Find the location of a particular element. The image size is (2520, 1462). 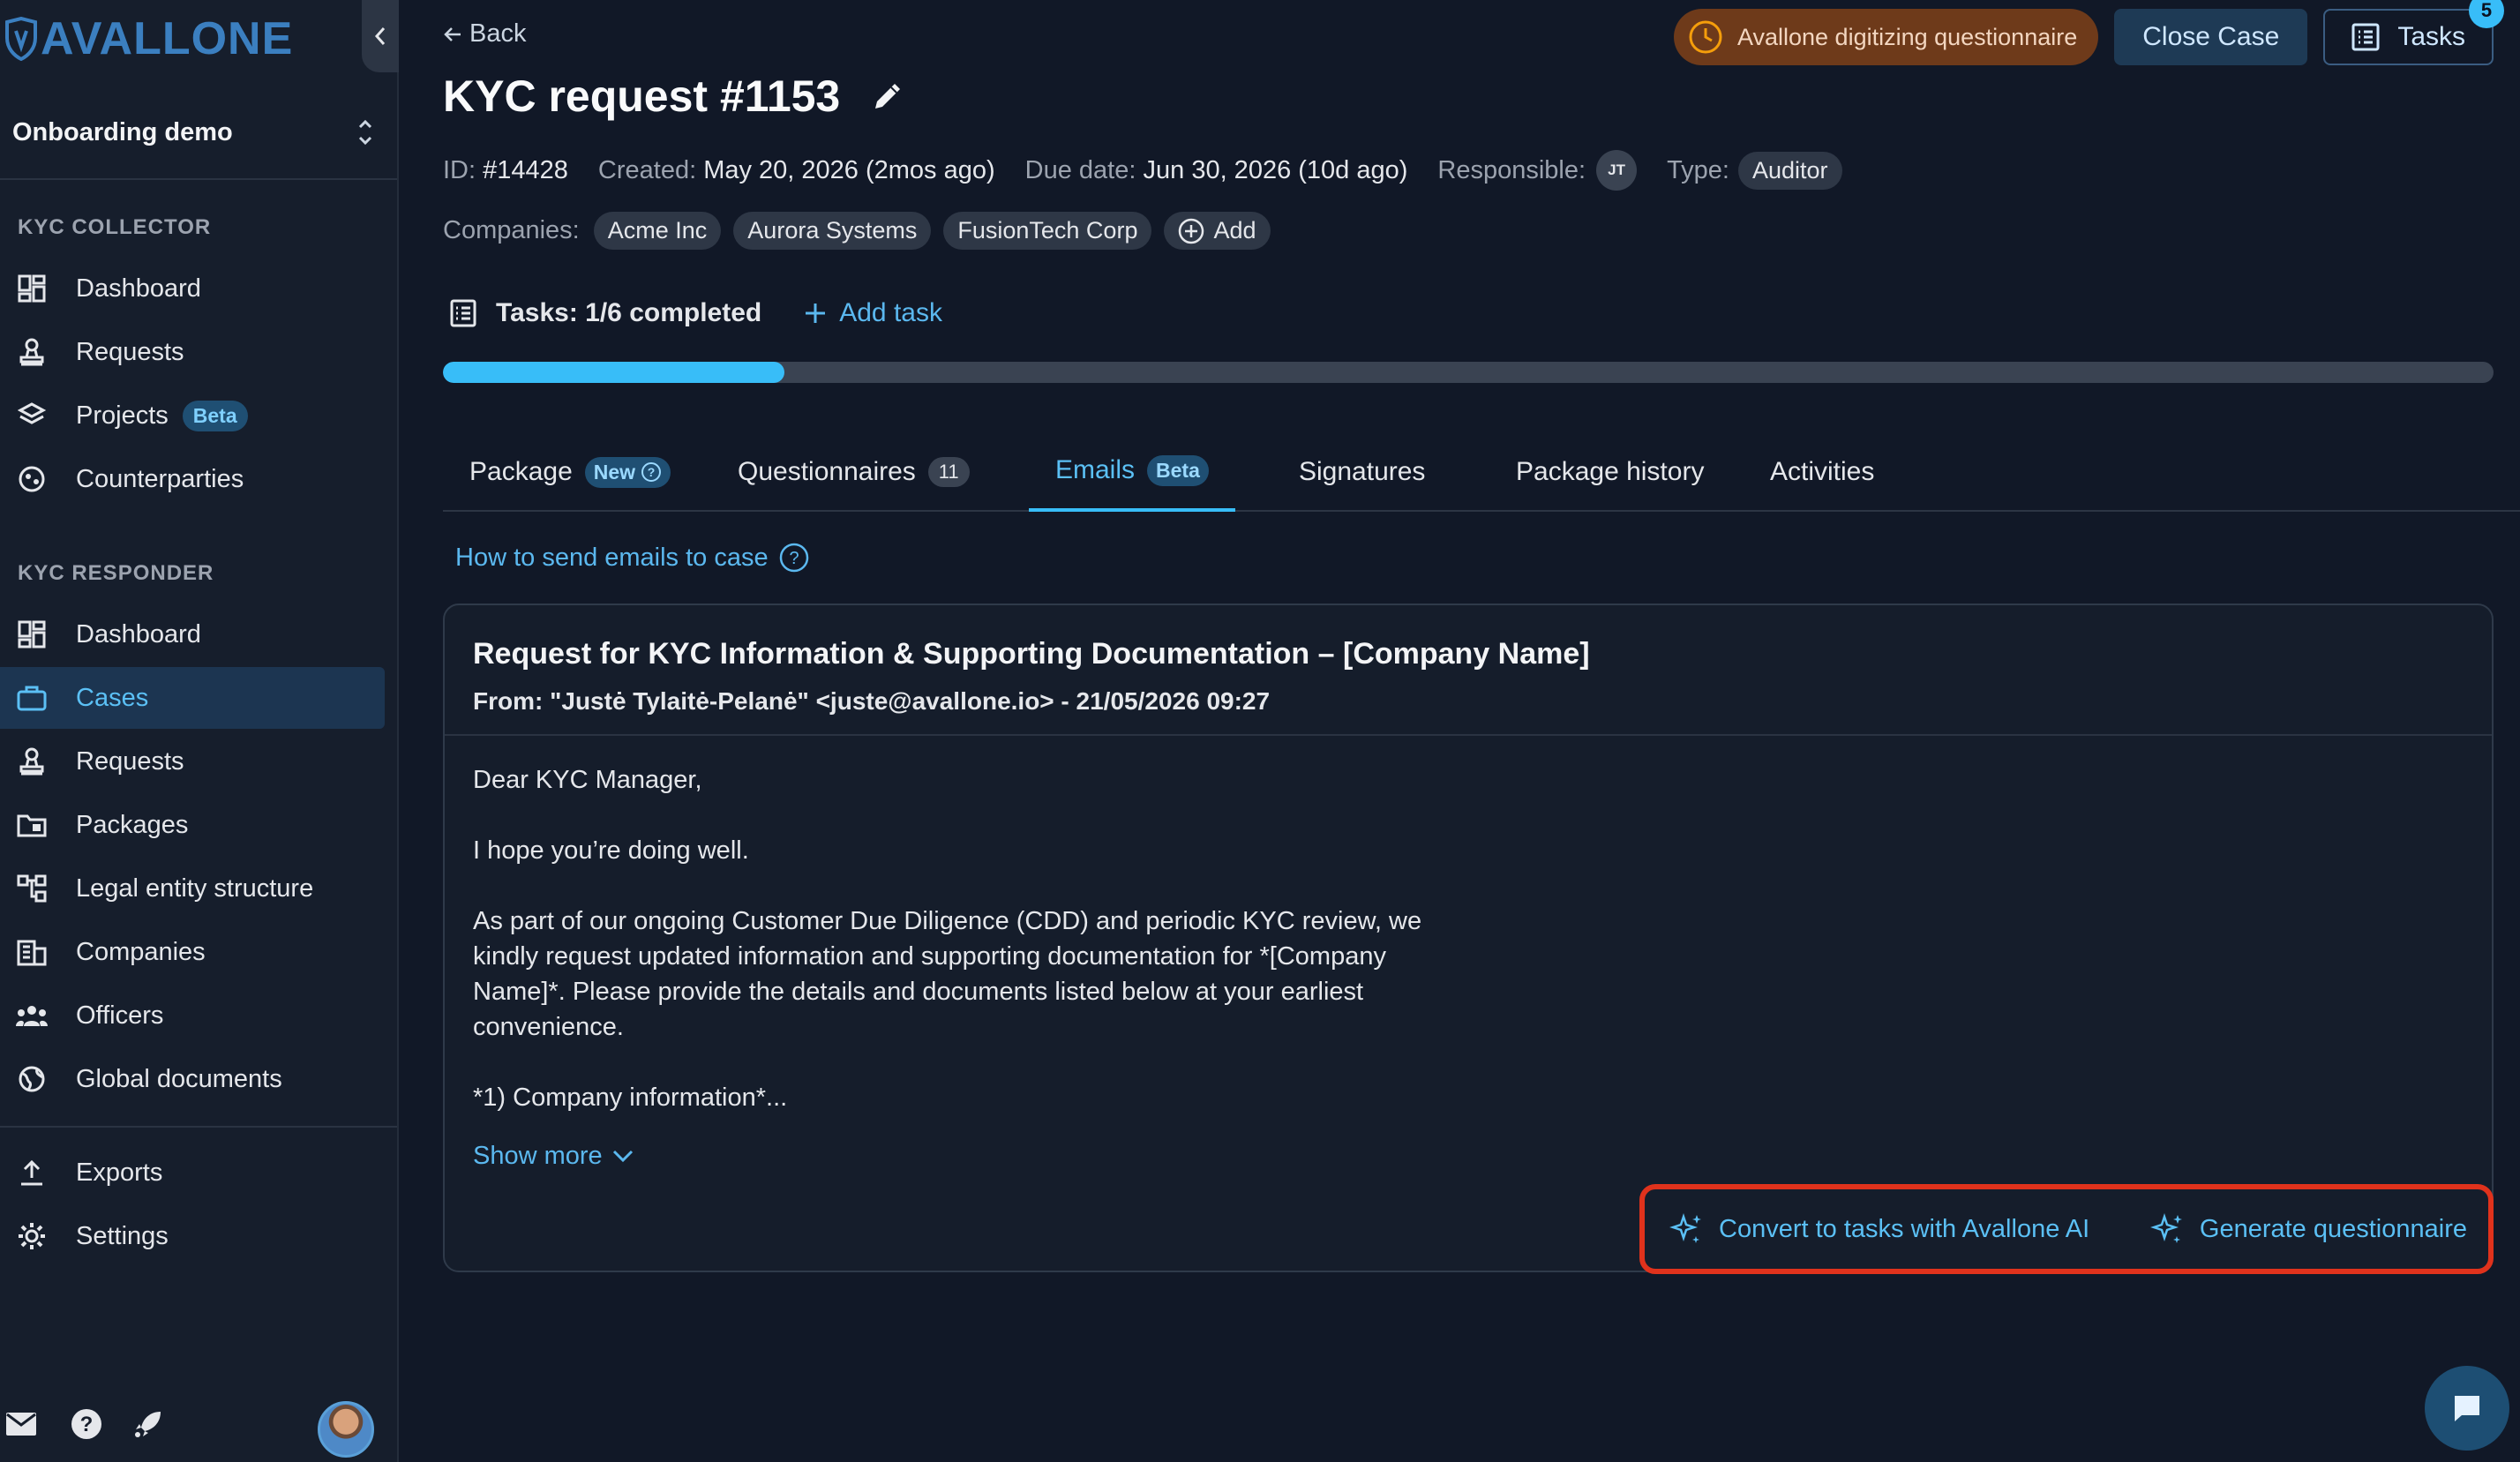

meta-created-label: Created: is located at coordinates (647, 169).